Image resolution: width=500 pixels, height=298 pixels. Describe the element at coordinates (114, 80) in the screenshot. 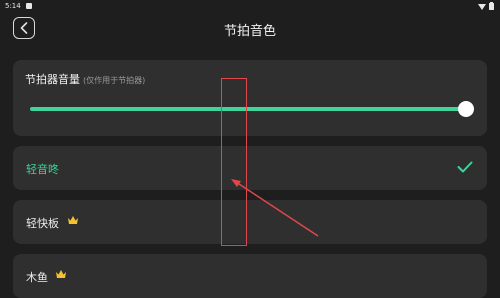

I see `volume-hint: (仅作用于节拍器)` at that location.